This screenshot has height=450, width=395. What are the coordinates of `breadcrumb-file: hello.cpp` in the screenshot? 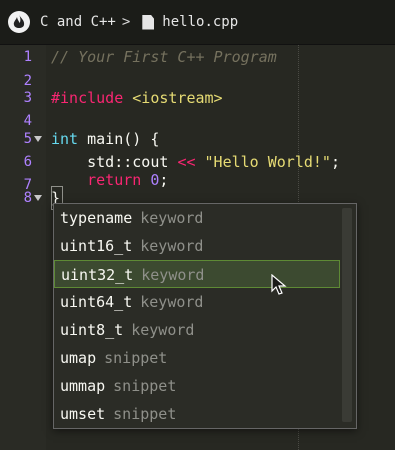 It's located at (200, 22).